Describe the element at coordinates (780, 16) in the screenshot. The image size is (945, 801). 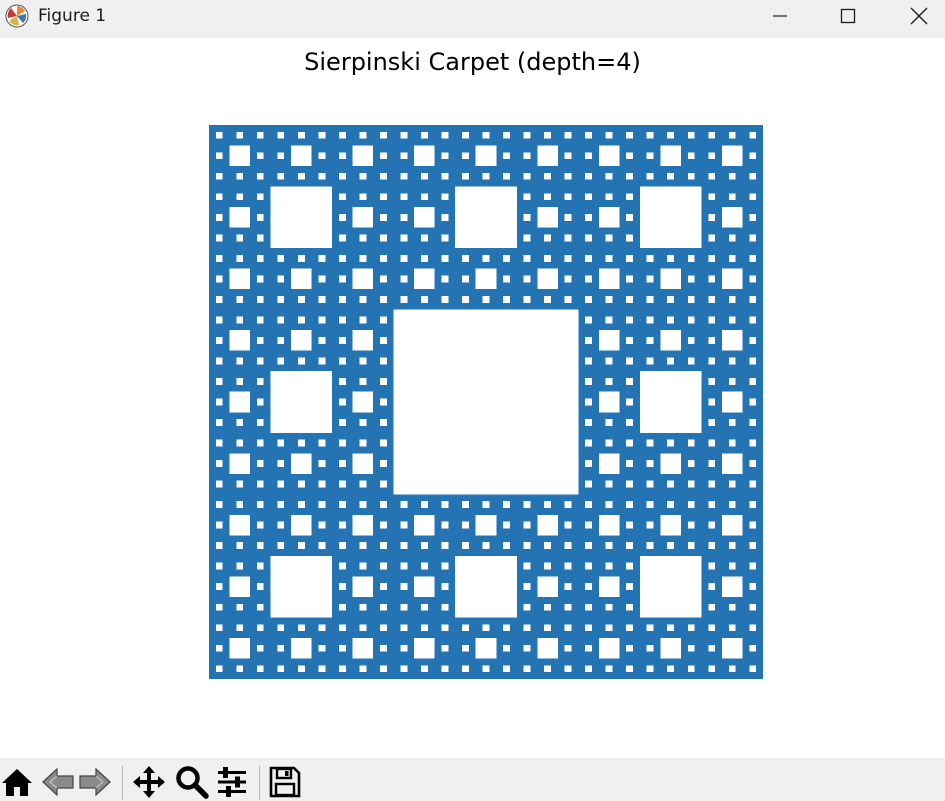
I see `minimize-button` at that location.